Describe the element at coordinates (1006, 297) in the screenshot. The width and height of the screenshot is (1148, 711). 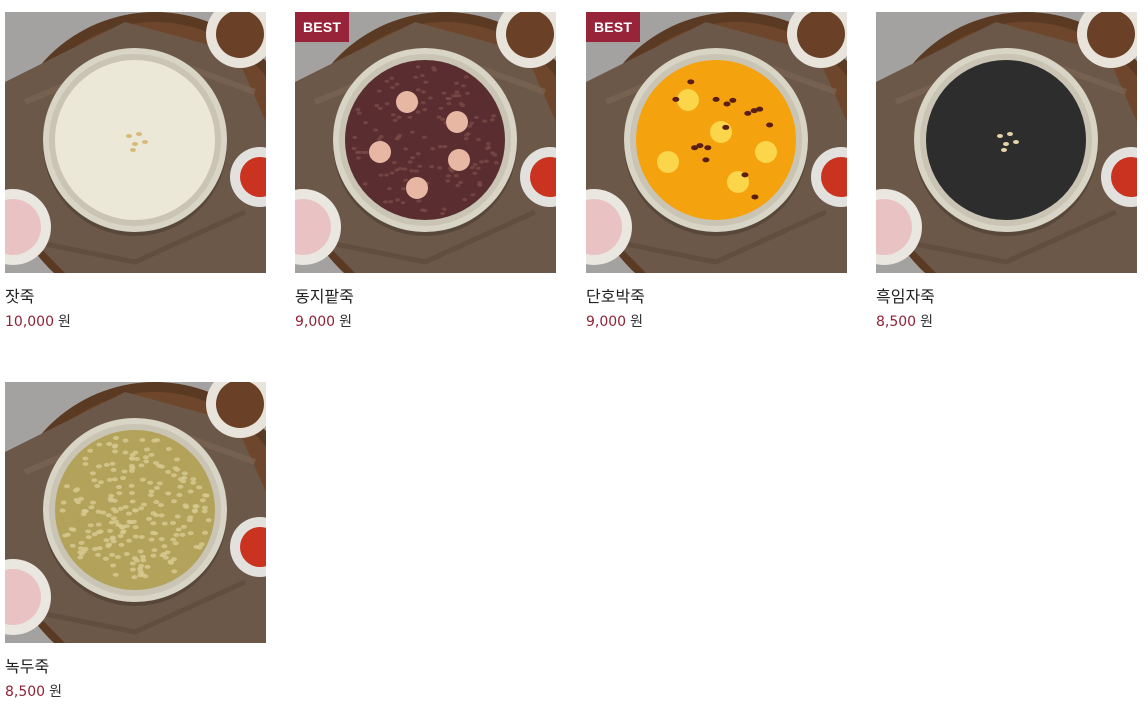
I see `product-name: 흑임자죽` at that location.